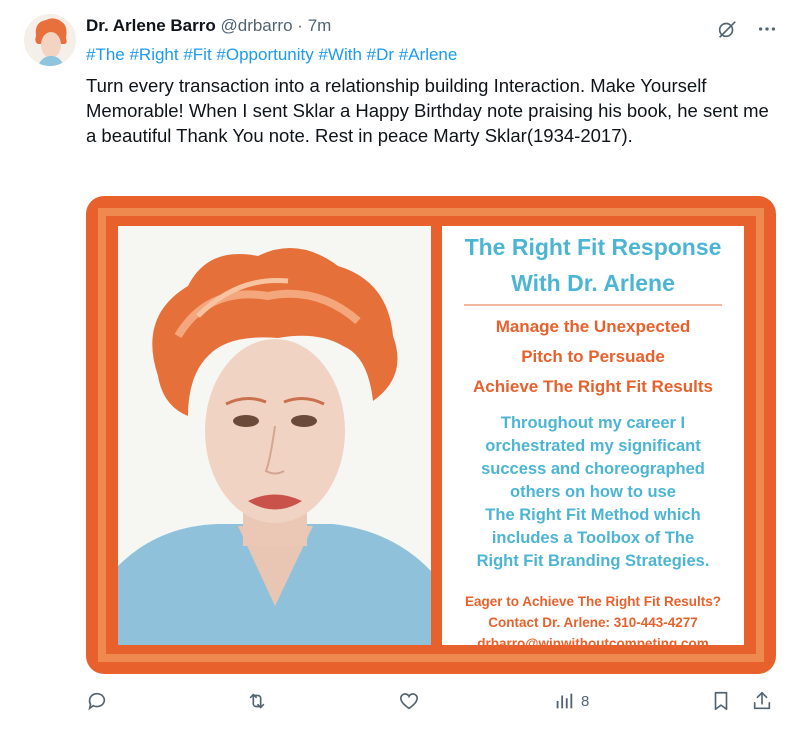 The width and height of the screenshot is (796, 740). What do you see at coordinates (593, 561) in the screenshot?
I see `promo-body-line: Right Fit Branding Strategies.` at bounding box center [593, 561].